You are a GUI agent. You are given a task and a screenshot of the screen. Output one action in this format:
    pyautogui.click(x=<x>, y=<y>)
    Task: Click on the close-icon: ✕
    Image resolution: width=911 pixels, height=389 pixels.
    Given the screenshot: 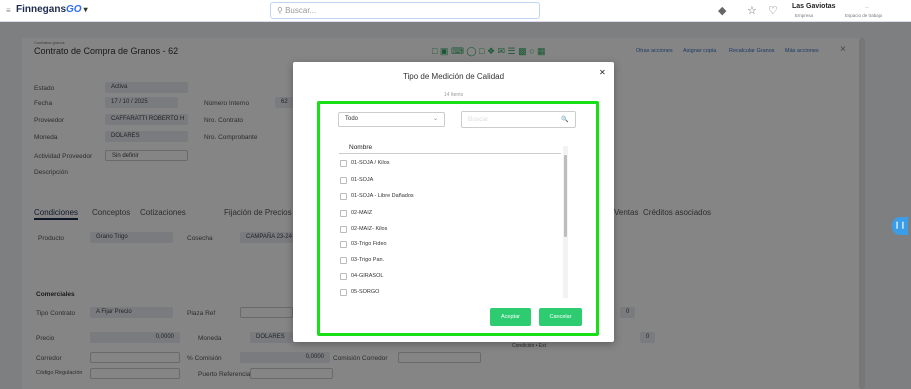 What is the action you would take?
    pyautogui.click(x=602, y=72)
    